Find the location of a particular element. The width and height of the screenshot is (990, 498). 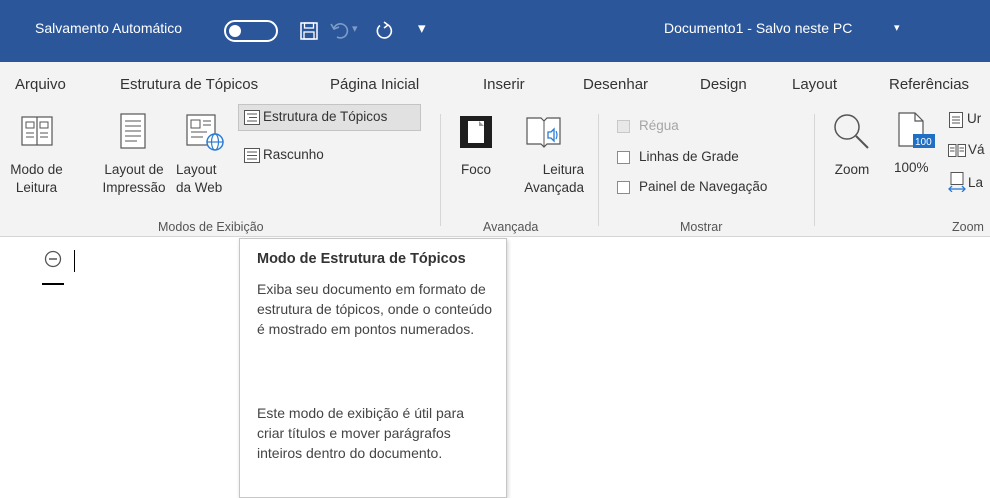

immersive-reader-icon is located at coordinates (543, 132).